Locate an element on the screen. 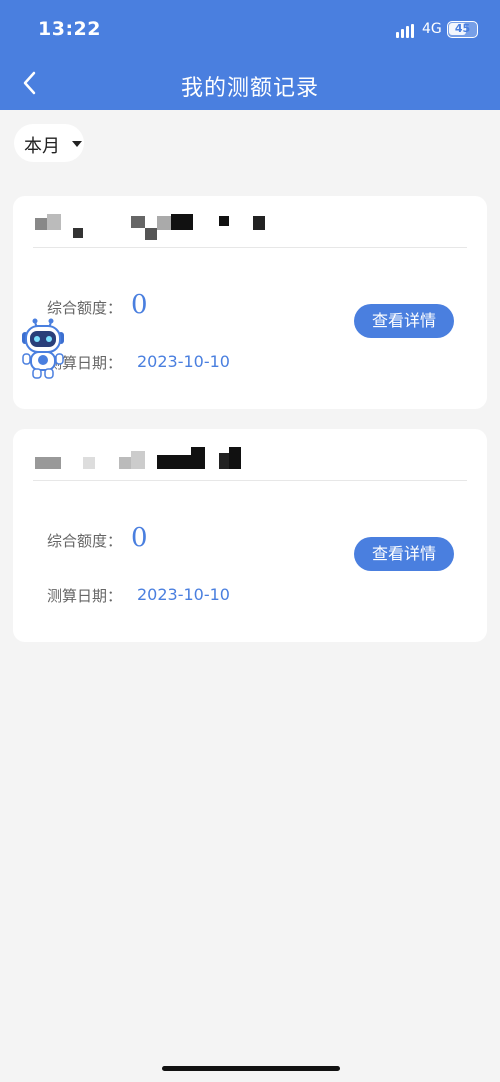 The image size is (500, 1082). measure-date-label: 测算日期： is located at coordinates (85, 596).